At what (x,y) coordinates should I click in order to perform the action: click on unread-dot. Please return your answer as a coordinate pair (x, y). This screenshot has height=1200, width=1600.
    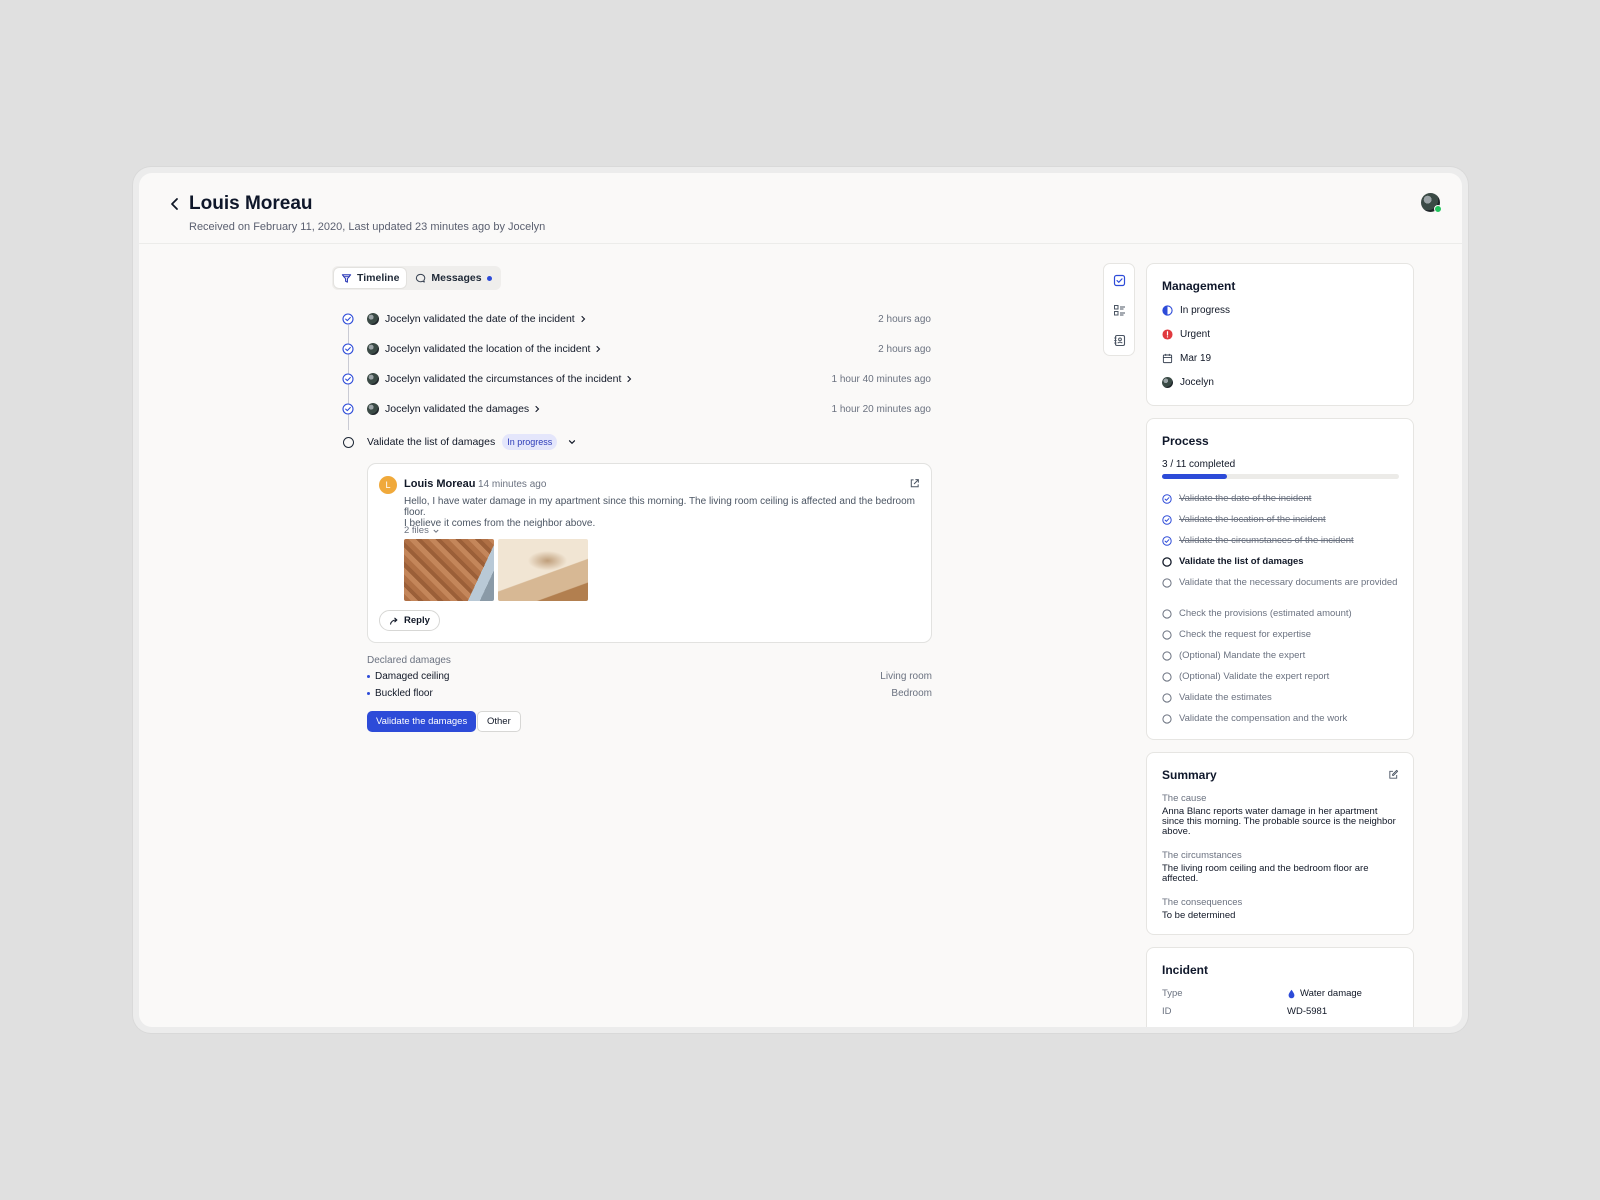
    Looking at the image, I should click on (489, 278).